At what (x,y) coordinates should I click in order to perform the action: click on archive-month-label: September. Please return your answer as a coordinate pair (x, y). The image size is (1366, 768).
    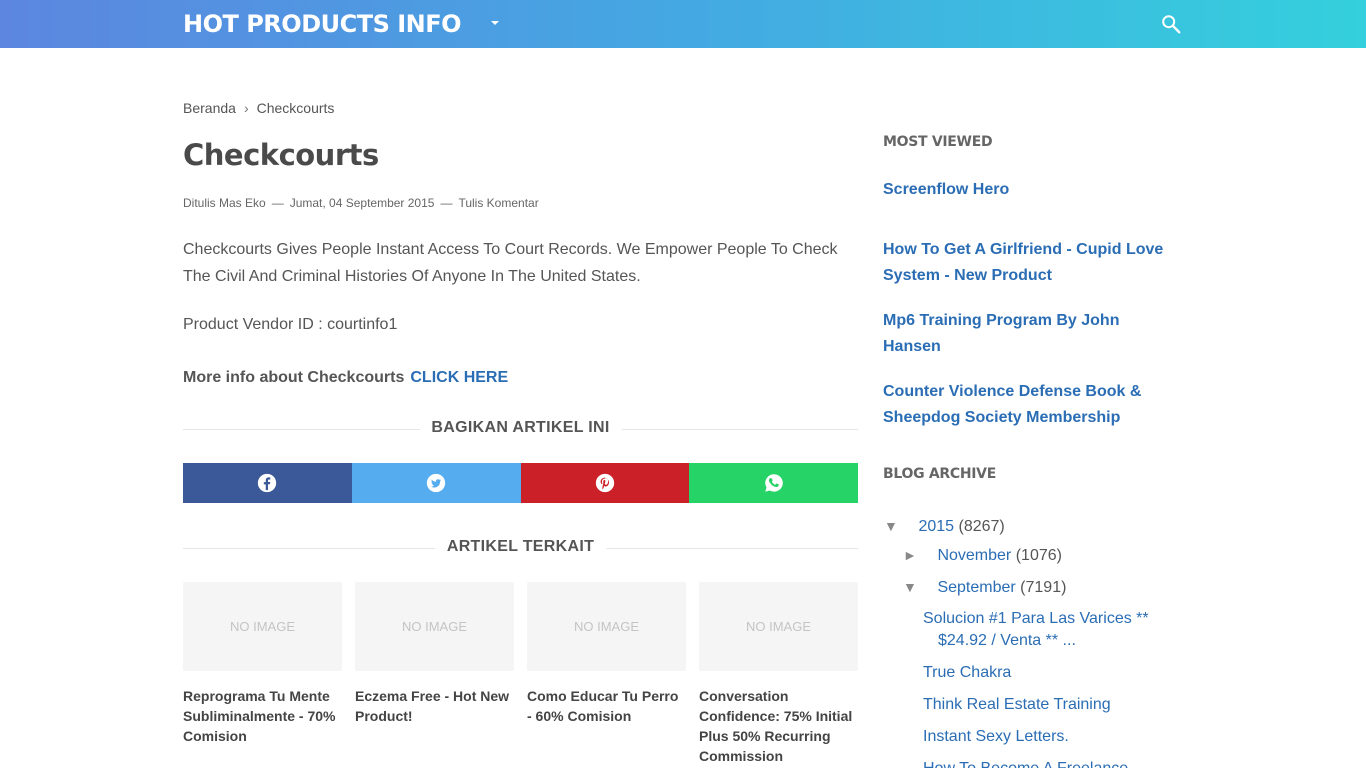
    Looking at the image, I should click on (976, 587).